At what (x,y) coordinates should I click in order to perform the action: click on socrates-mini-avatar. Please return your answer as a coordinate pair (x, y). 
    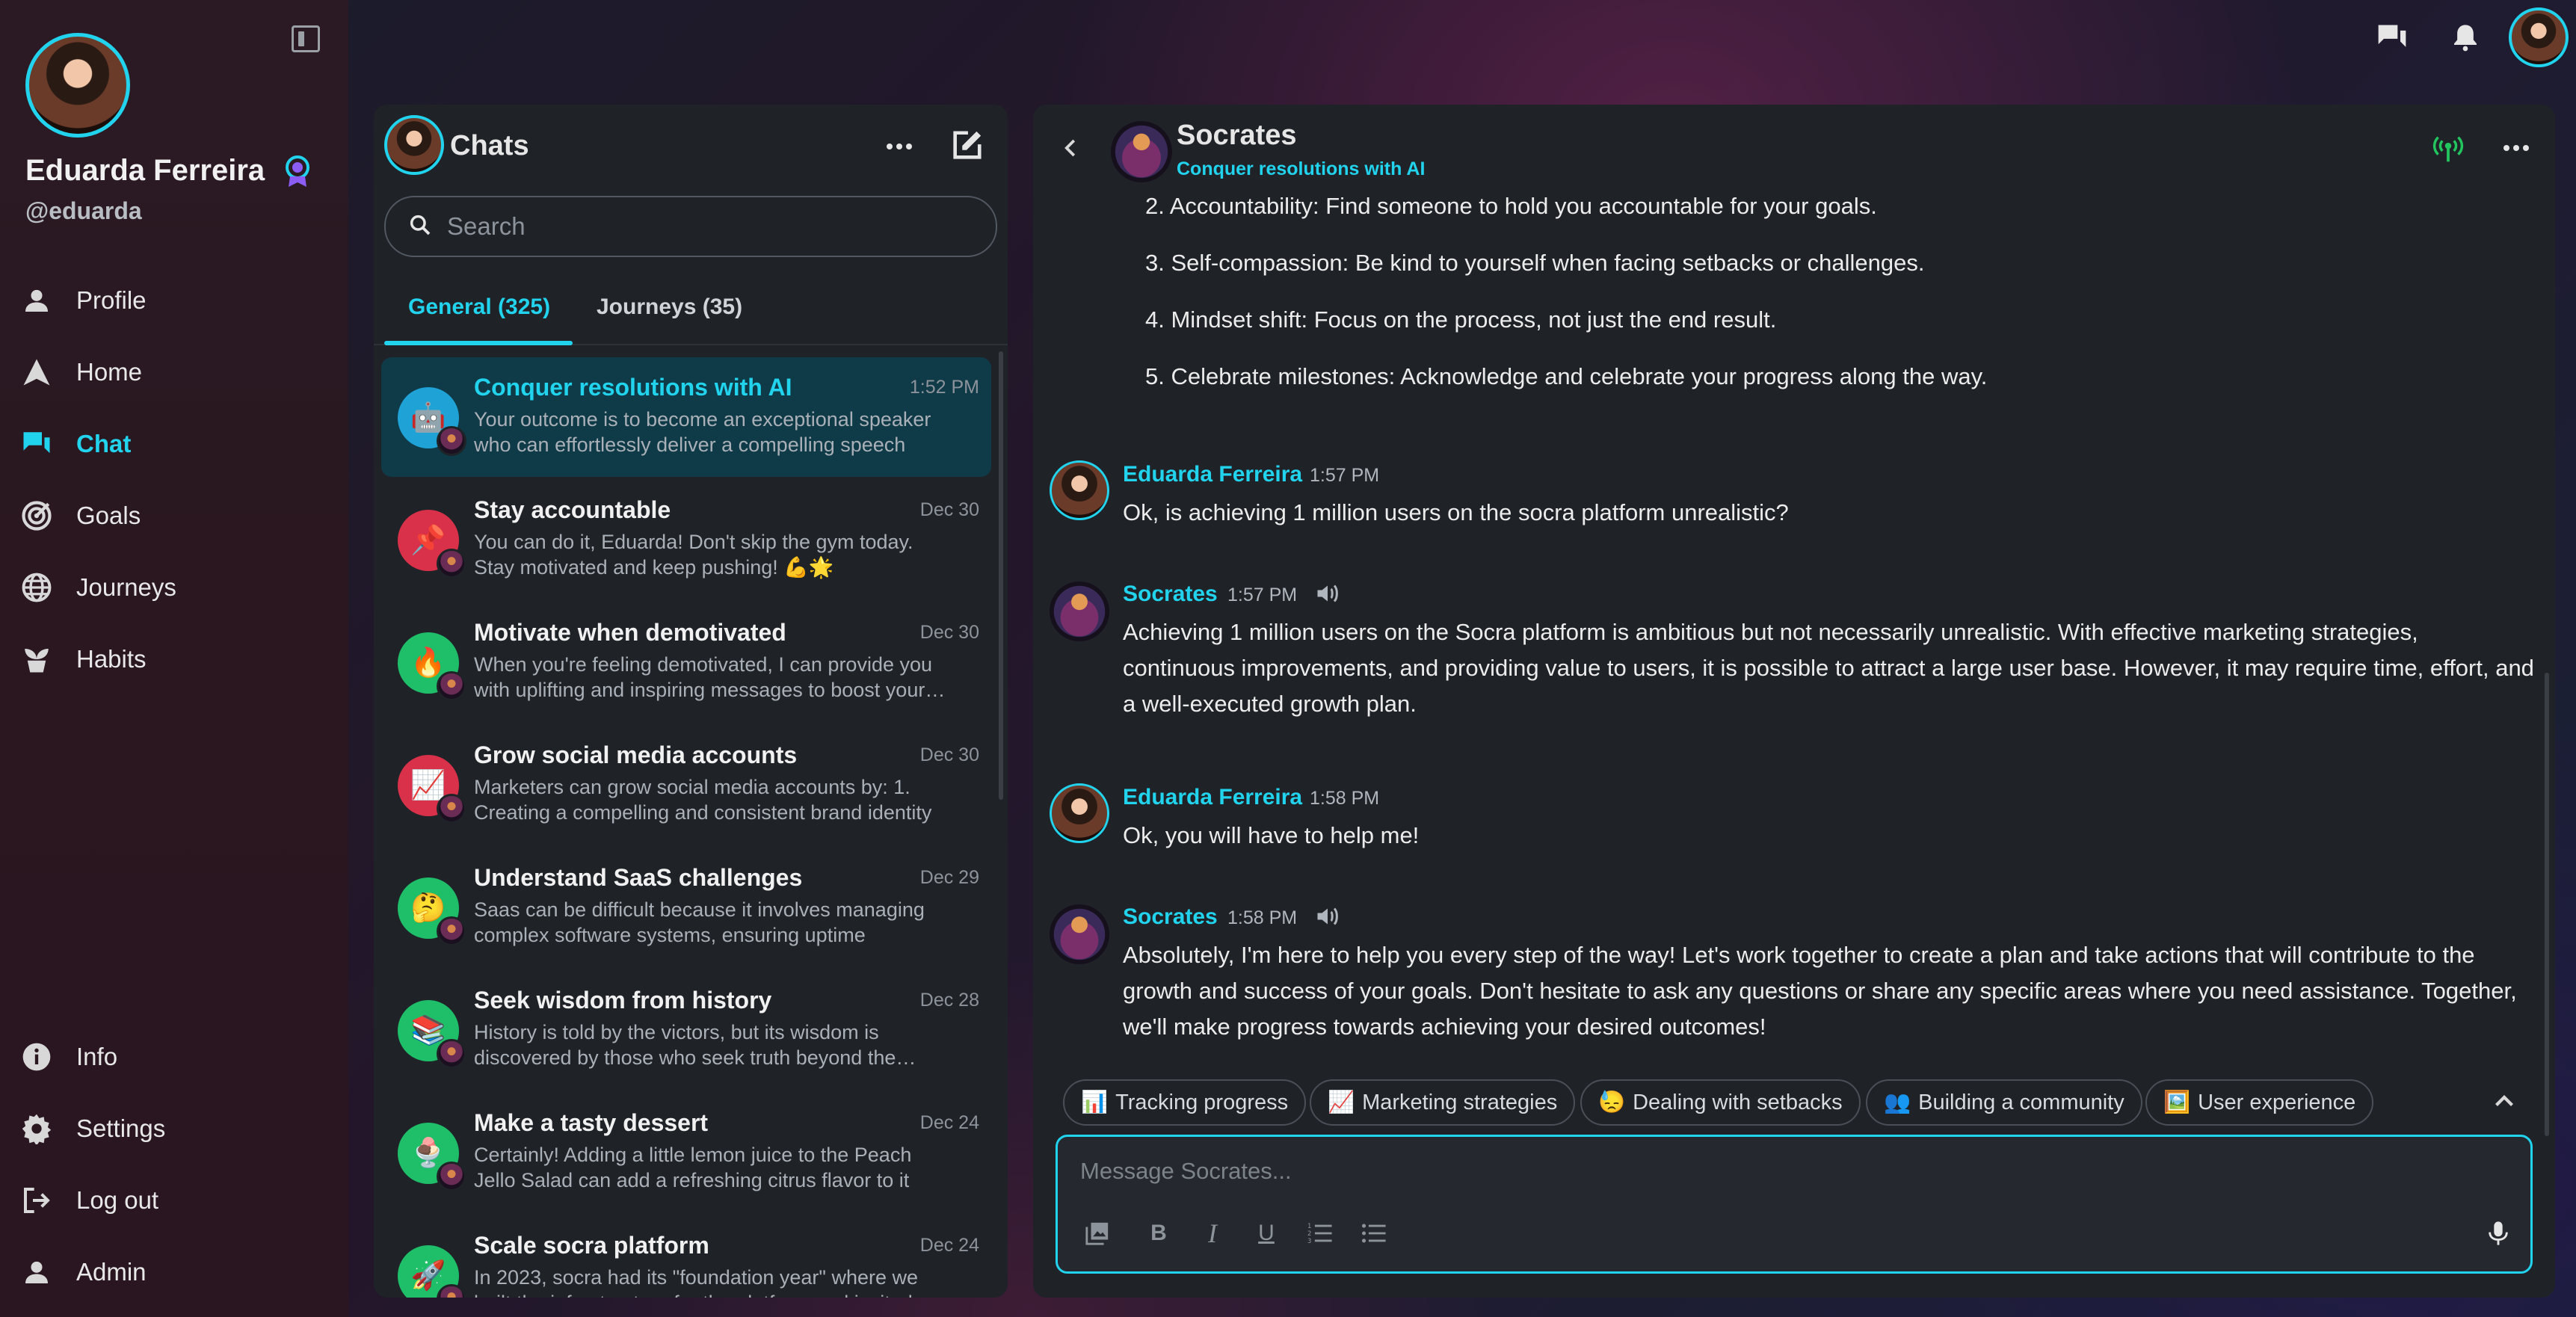
    Looking at the image, I should click on (451, 686).